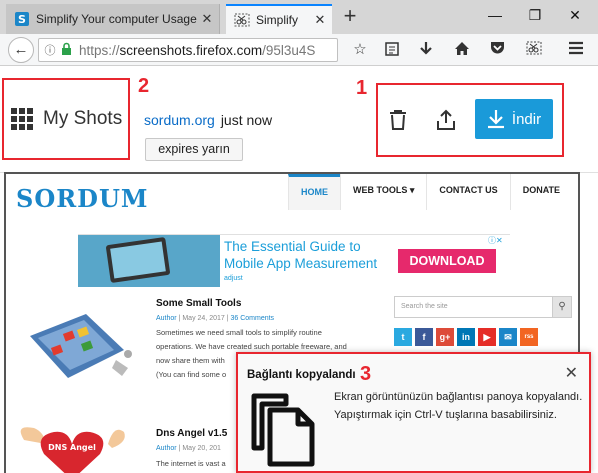 The image size is (598, 473). Describe the element at coordinates (314, 192) in the screenshot. I see `site-nav-home: HOME` at that location.